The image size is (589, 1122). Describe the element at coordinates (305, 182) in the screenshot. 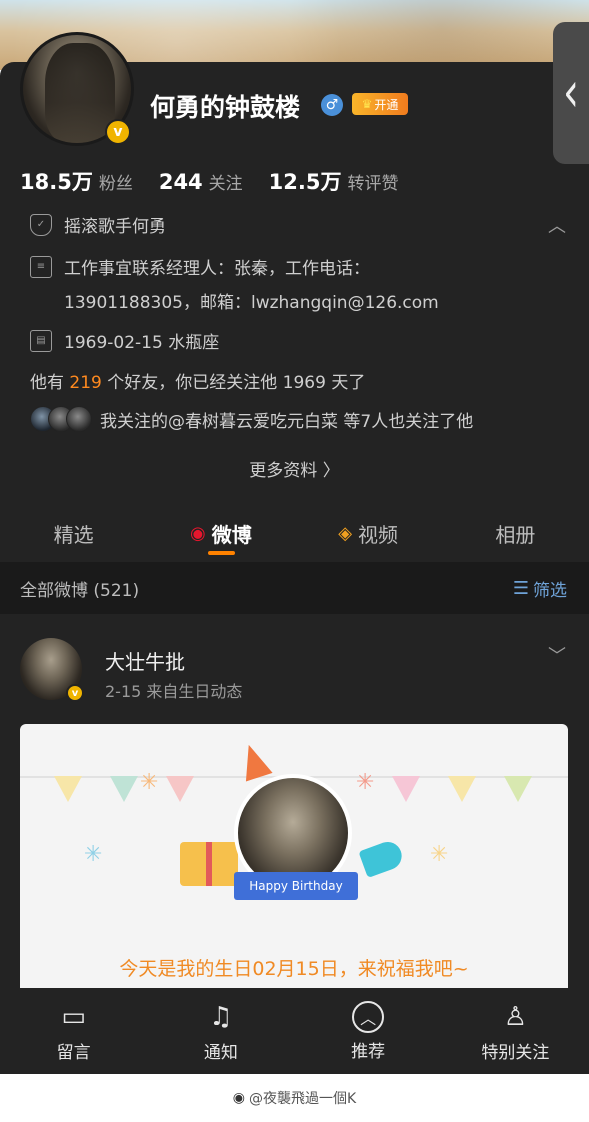

I see `stat-number: 12.5万` at that location.